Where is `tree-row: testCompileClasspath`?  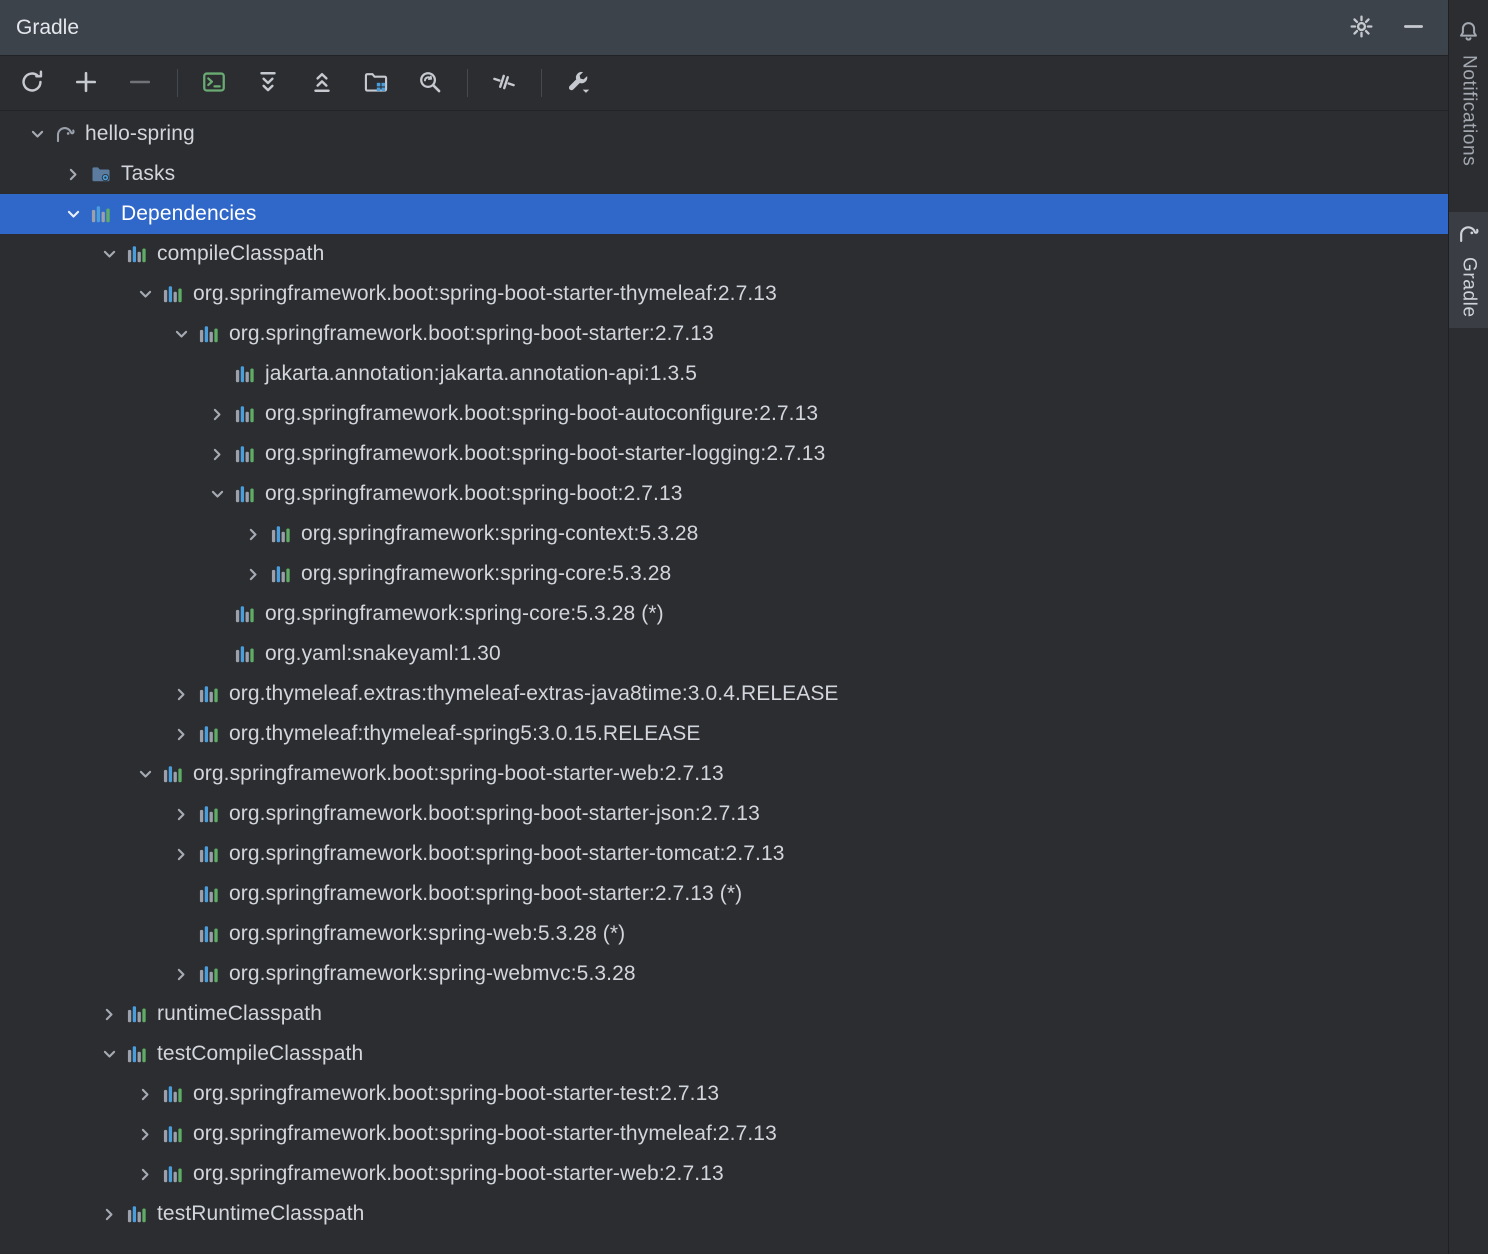
tree-row: testCompileClasspath is located at coordinates (724, 1054).